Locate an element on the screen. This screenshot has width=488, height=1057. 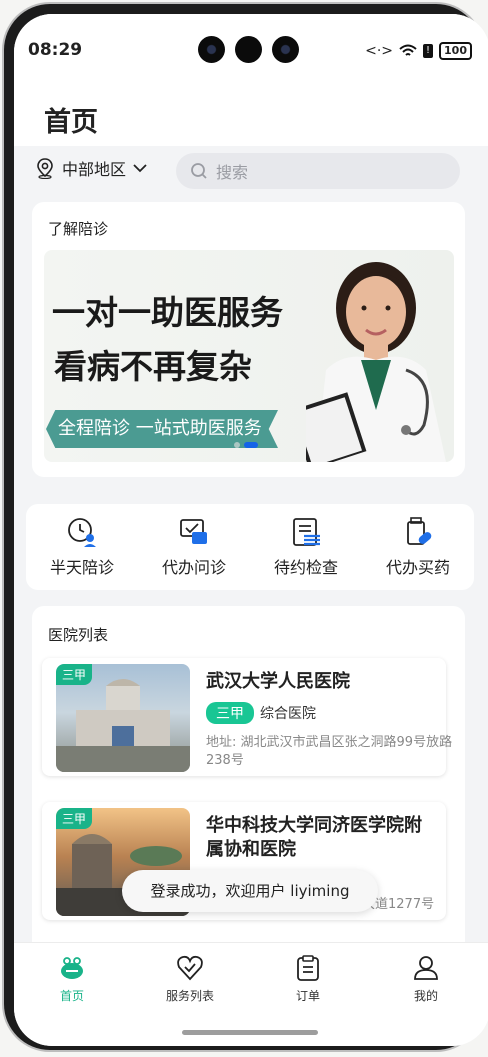
tab-label: 订单 is located at coordinates (307, 996).